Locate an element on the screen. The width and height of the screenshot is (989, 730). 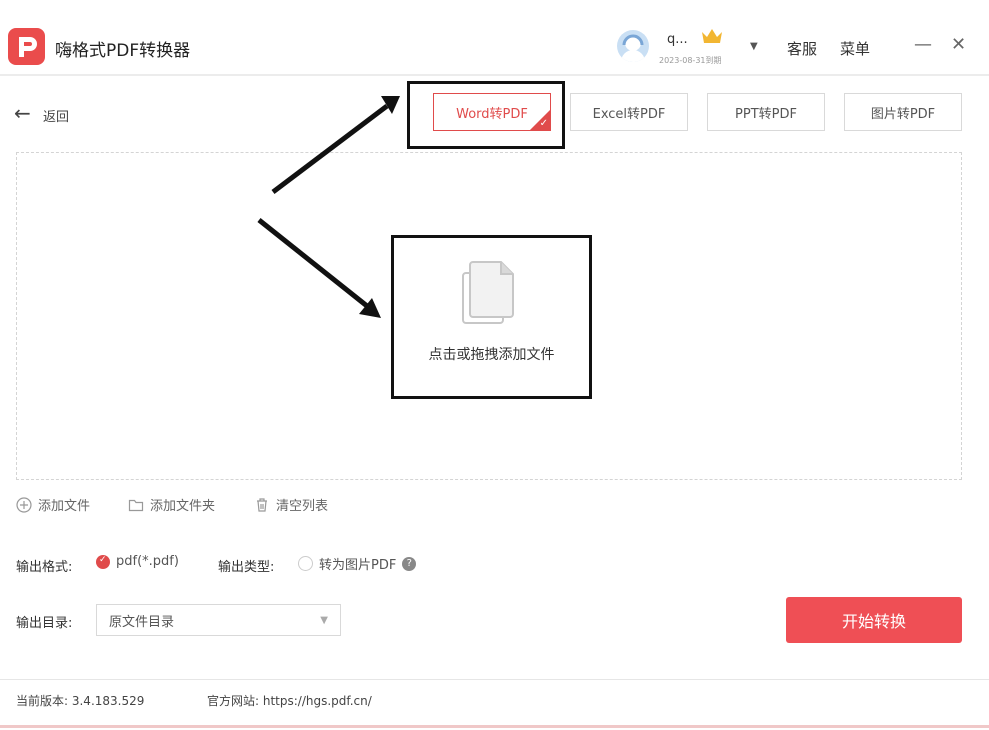
menu-button: 菜单 is located at coordinates (855, 48).